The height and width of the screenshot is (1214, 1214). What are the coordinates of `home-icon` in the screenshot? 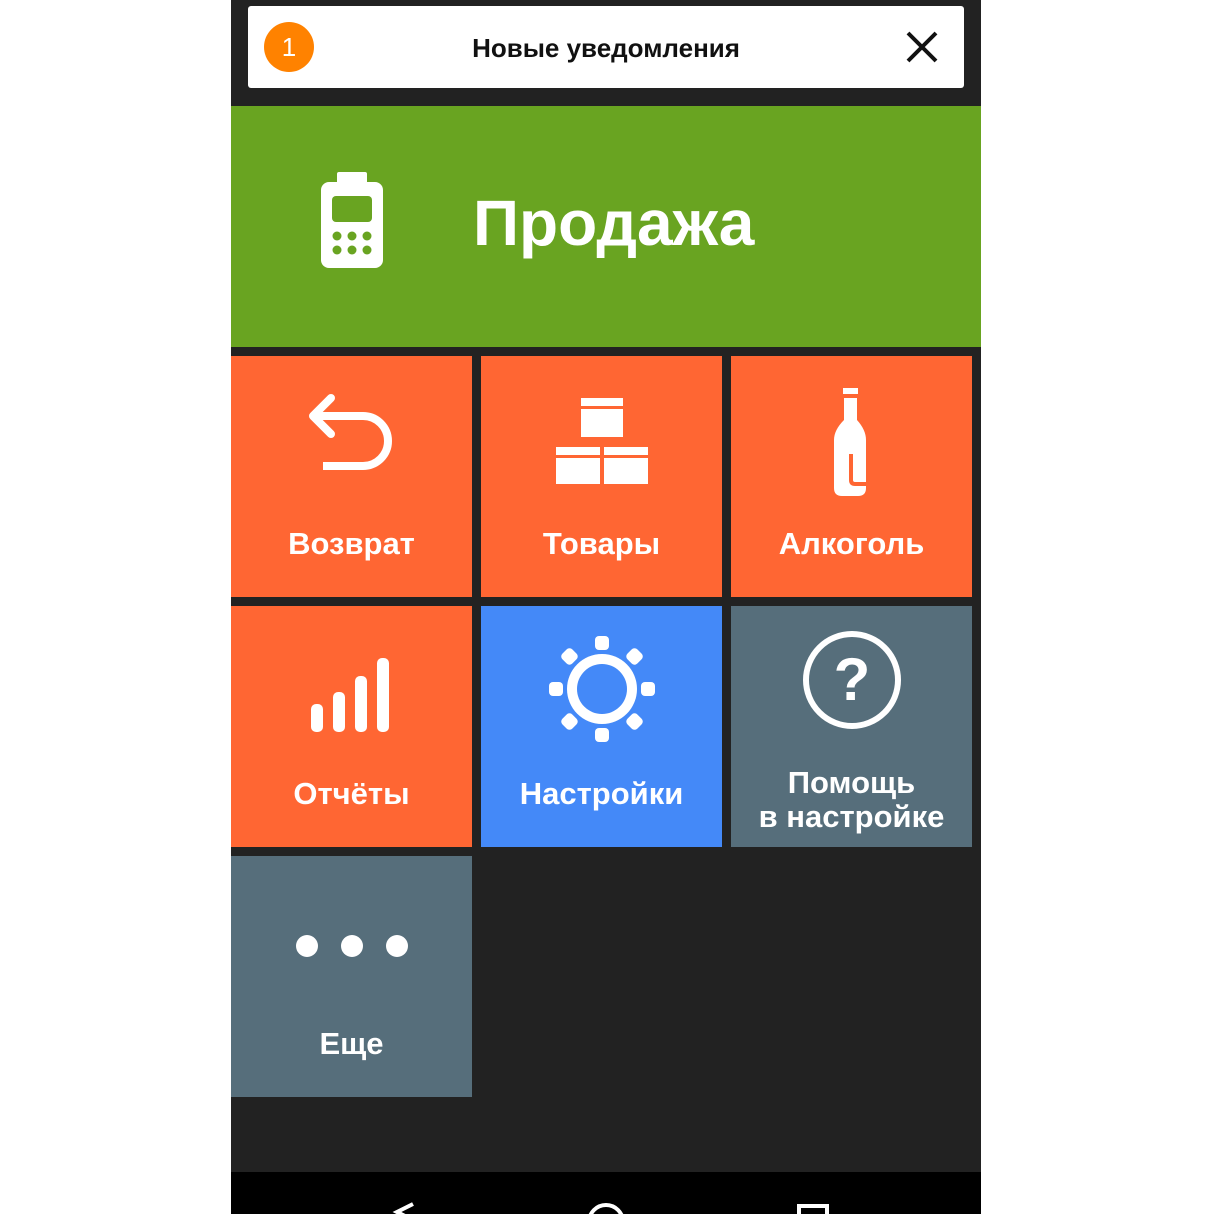 It's located at (606, 1208).